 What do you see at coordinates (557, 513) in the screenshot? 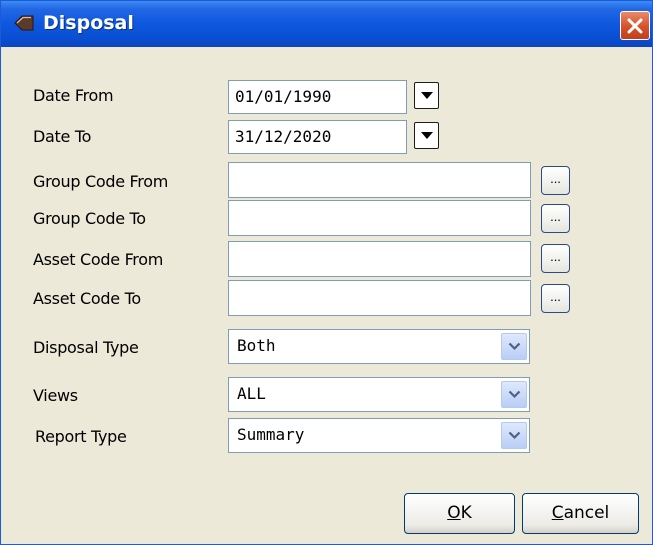
I see `cancel-mnemonic: C` at bounding box center [557, 513].